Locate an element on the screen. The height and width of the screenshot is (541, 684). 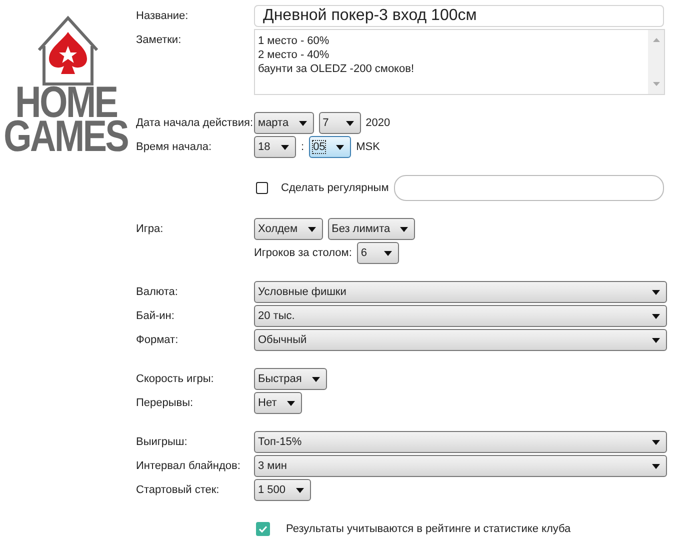
dropdown: Холдем is located at coordinates (288, 229).